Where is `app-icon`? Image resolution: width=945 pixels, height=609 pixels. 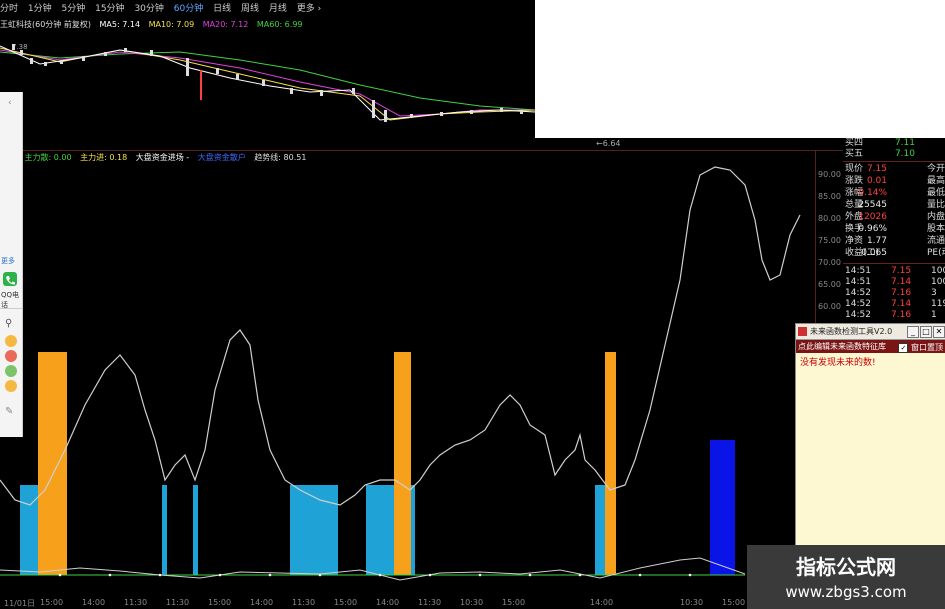
app-icon is located at coordinates (802, 331).